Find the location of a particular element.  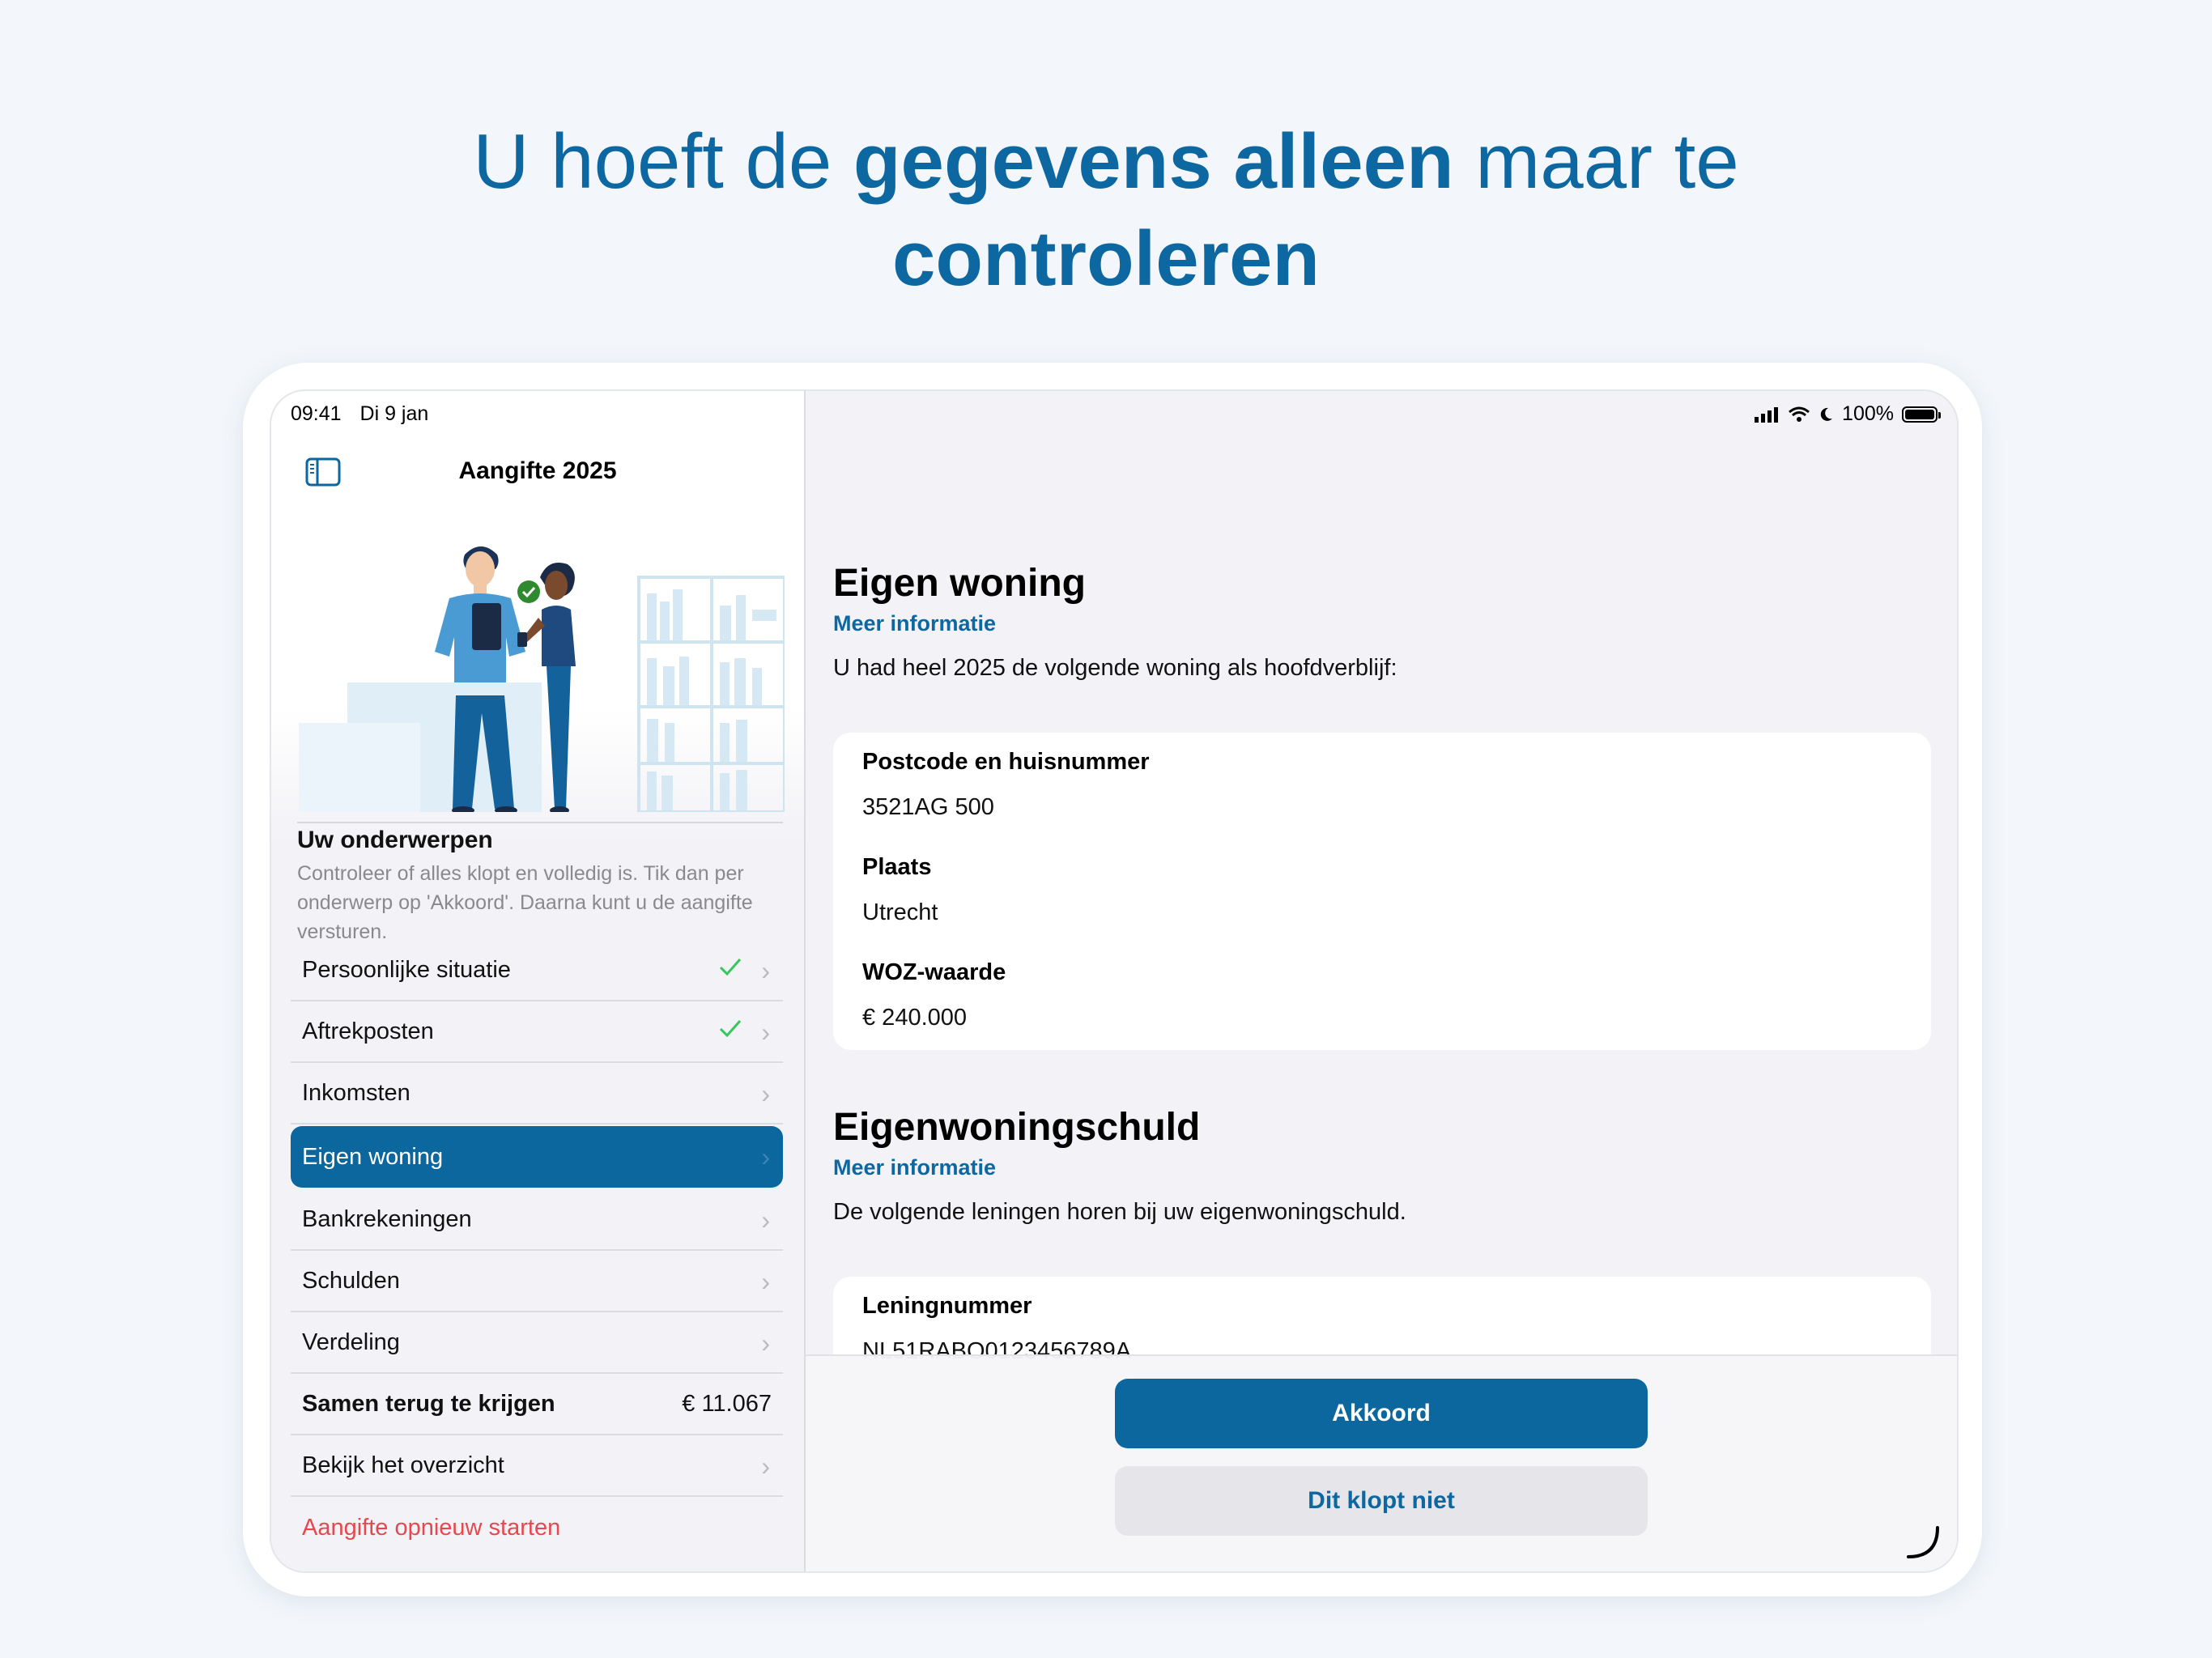

battery-icon is located at coordinates (1922, 414).